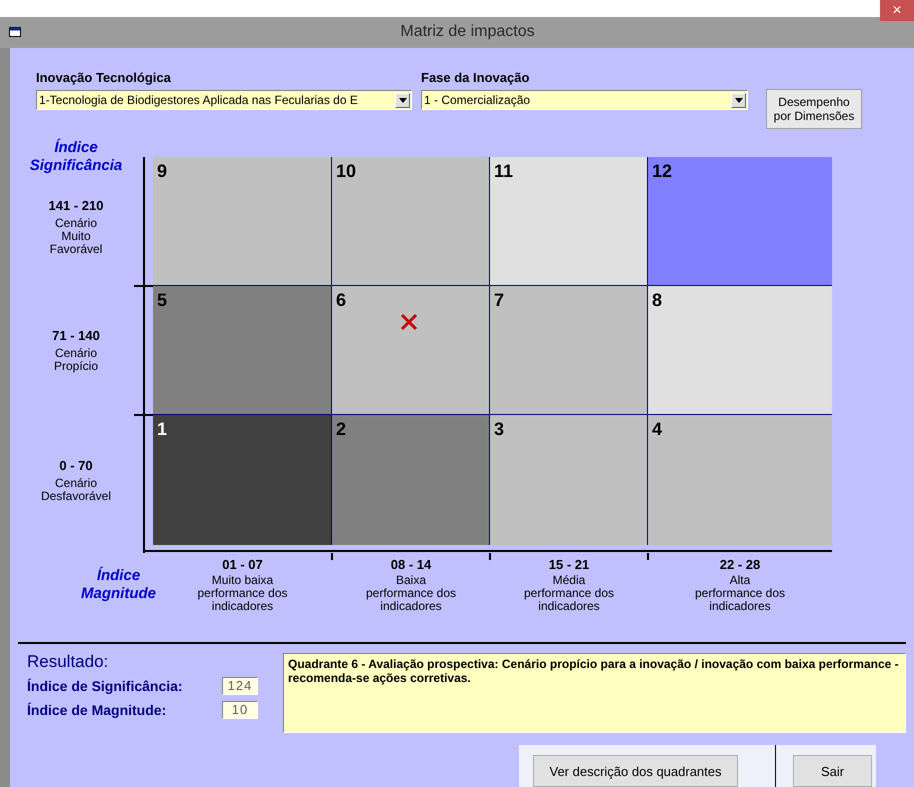 The width and height of the screenshot is (914, 787). What do you see at coordinates (97, 710) in the screenshot?
I see `index-label: Índice de Magnitude:` at bounding box center [97, 710].